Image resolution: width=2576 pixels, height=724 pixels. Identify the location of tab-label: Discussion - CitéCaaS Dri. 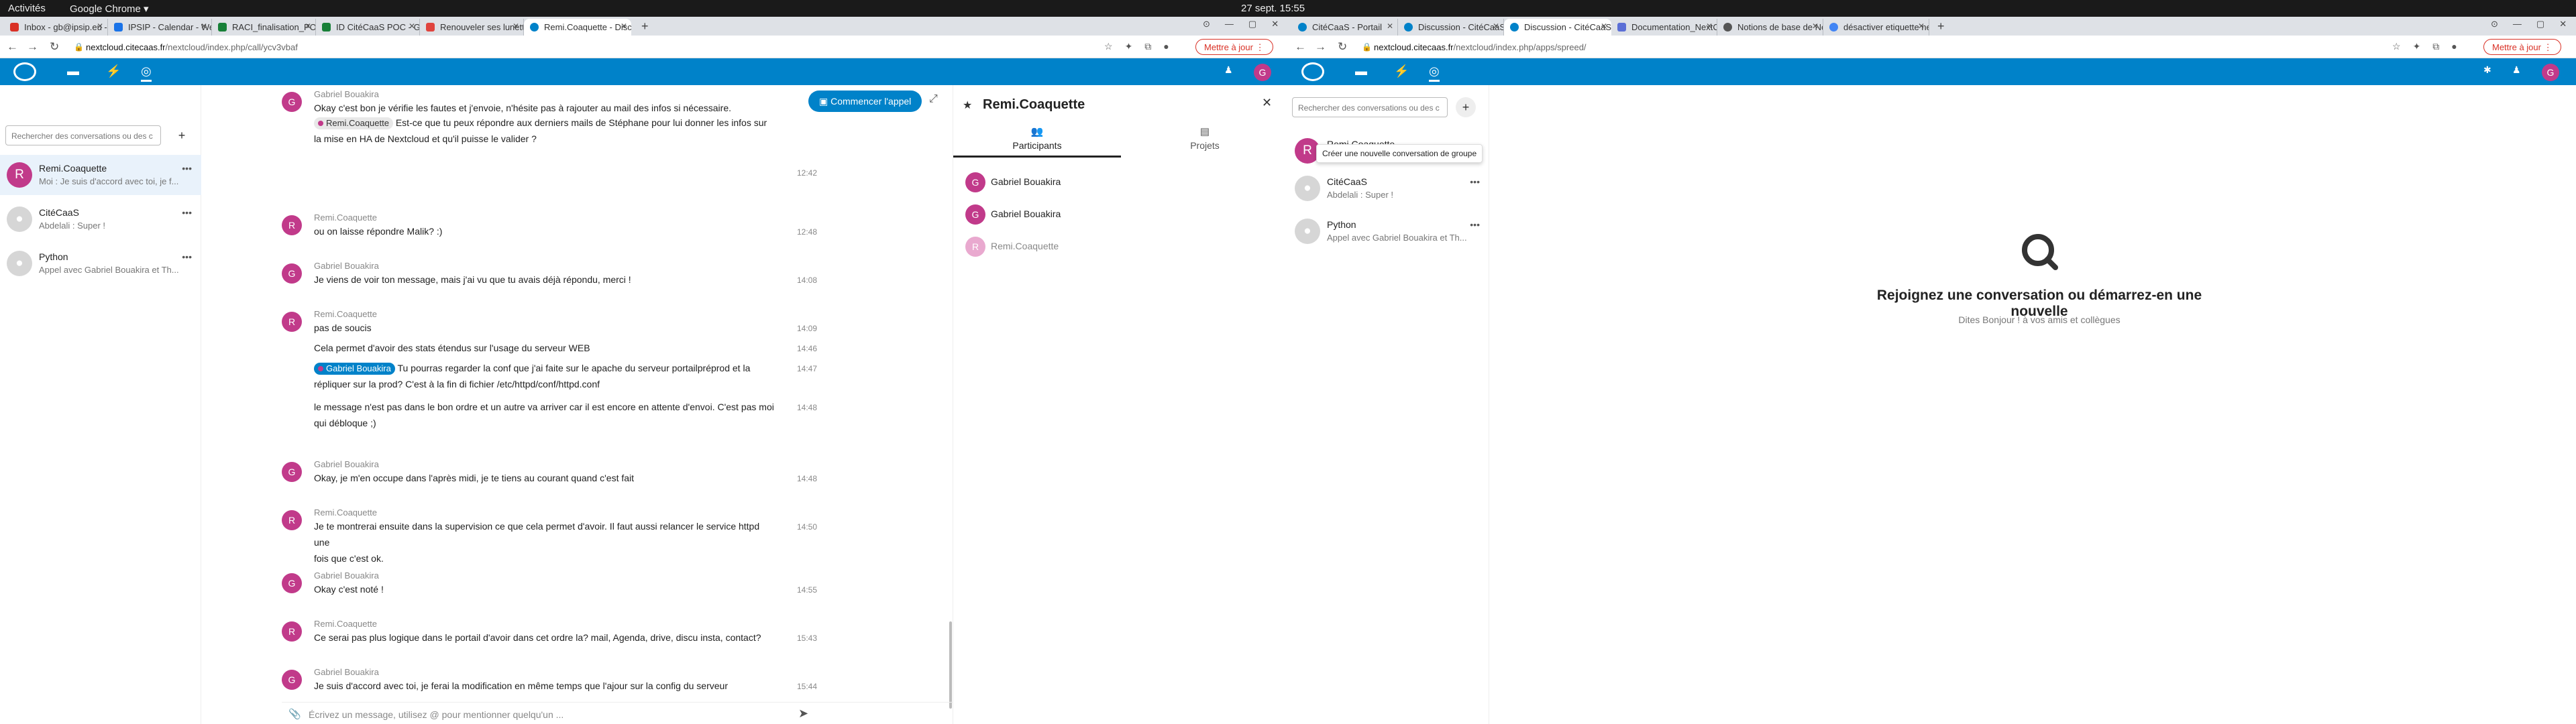
(1567, 27).